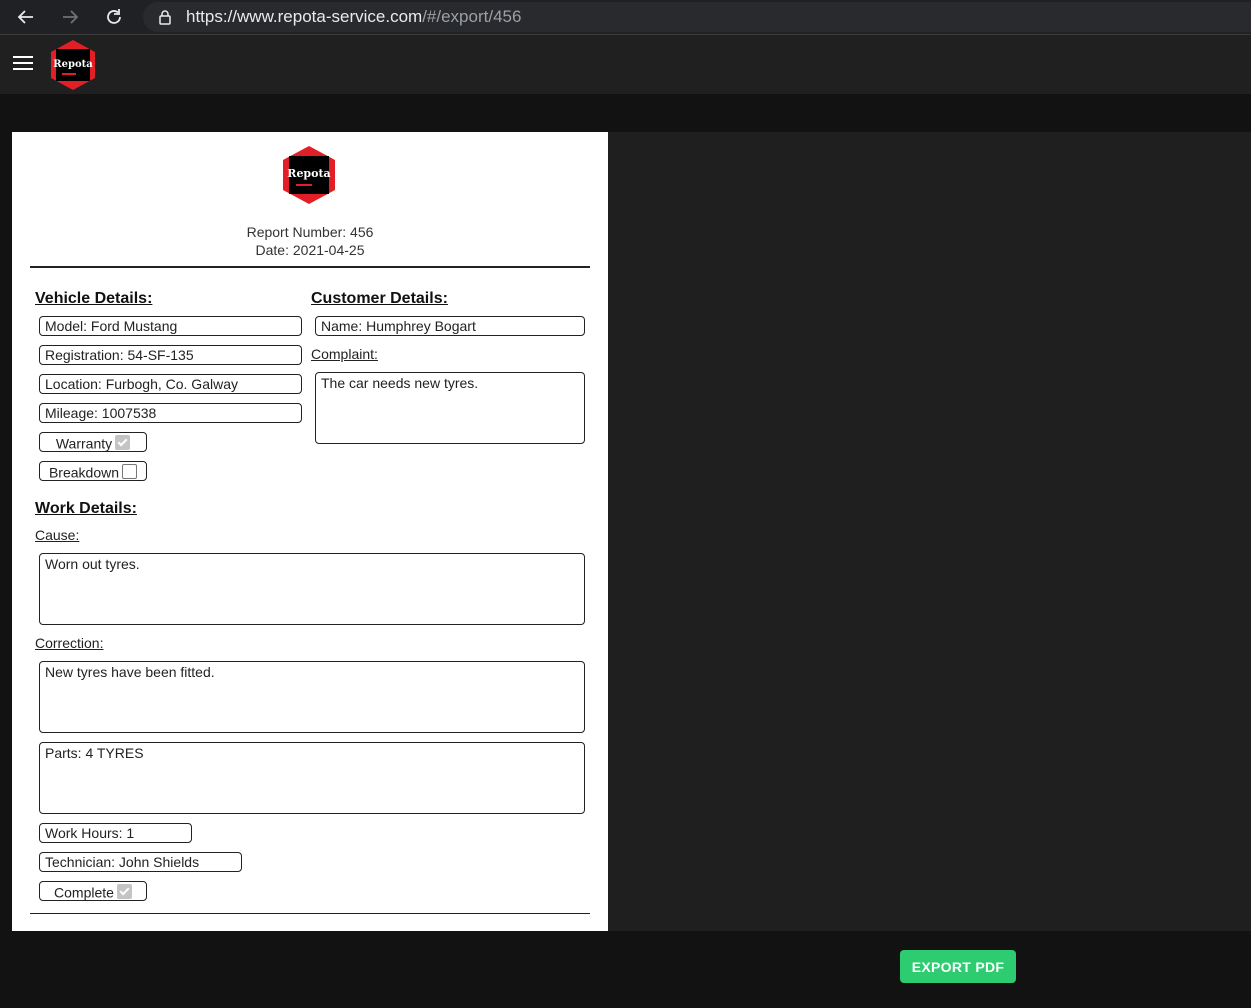  I want to click on complete-field: Complete, so click(93, 891).